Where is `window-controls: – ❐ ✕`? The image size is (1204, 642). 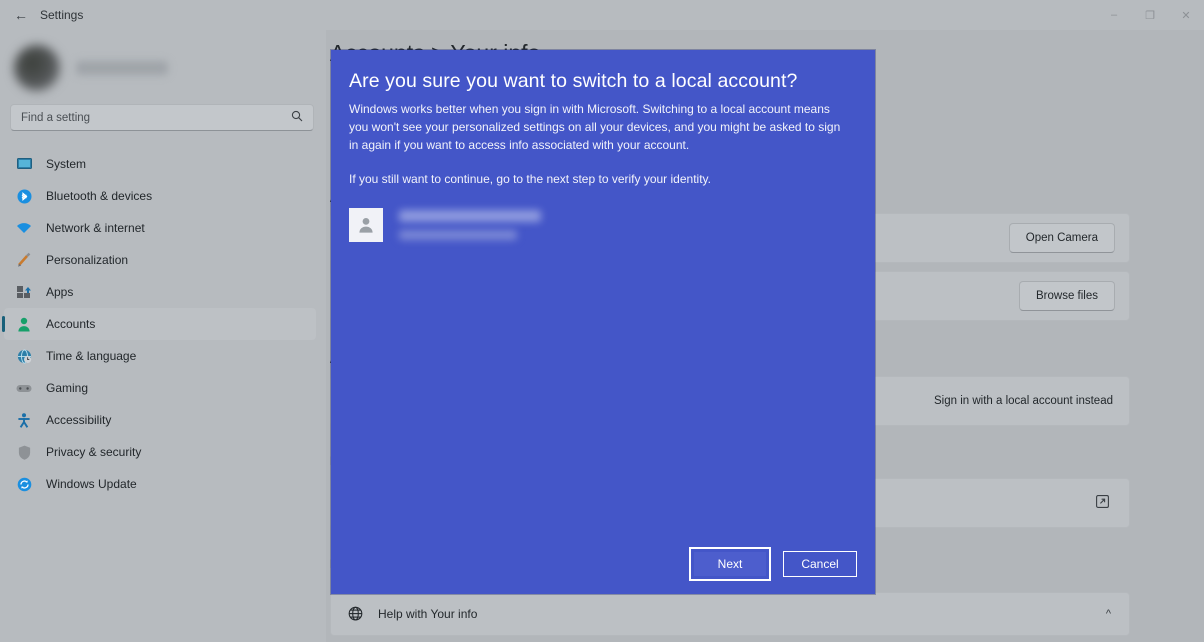 window-controls: – ❐ ✕ is located at coordinates (1150, 15).